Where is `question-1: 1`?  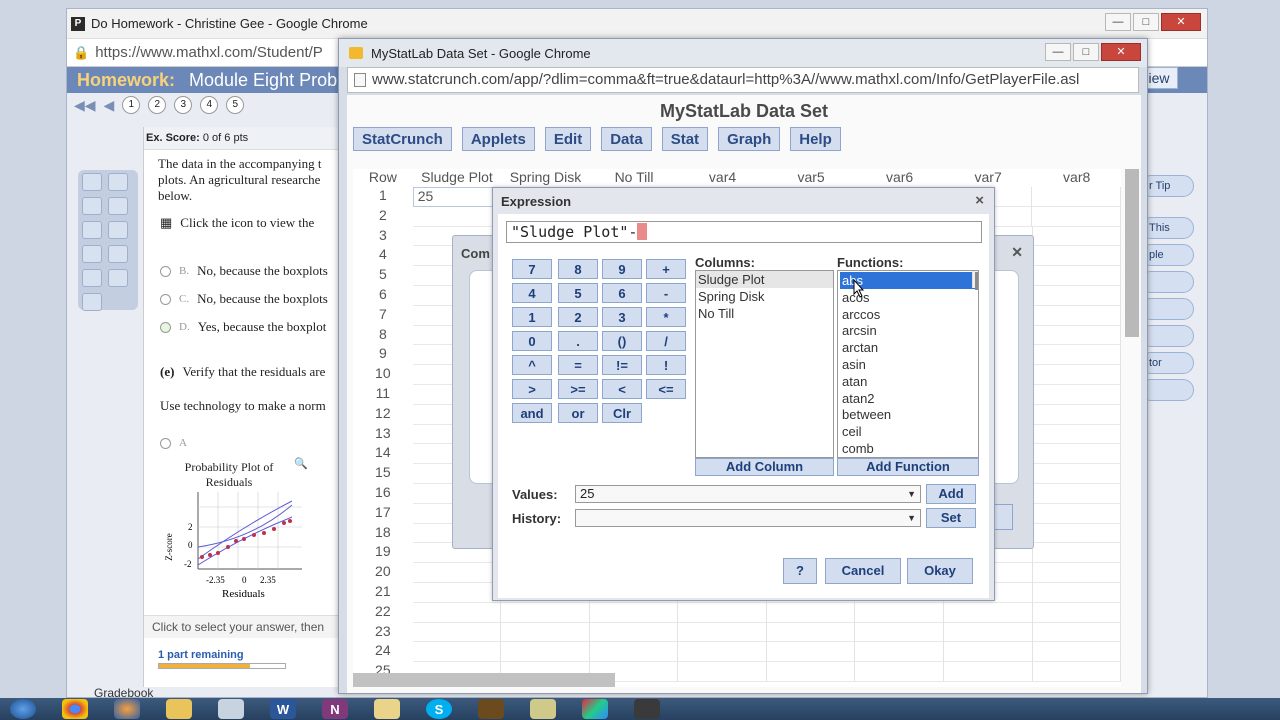
question-1: 1 is located at coordinates (131, 105).